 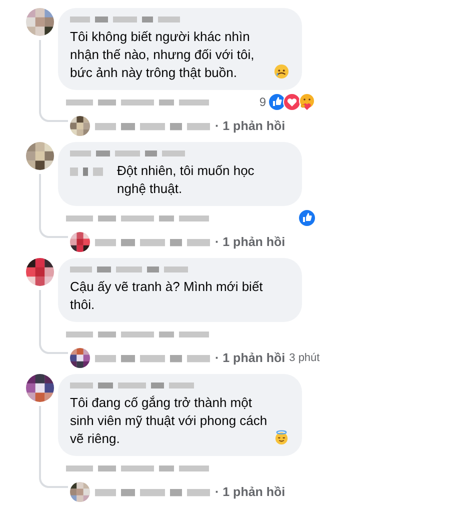 I want to click on comment-text: Đột nhiên, tôi muốn học nghệ thuật., so click(x=186, y=180).